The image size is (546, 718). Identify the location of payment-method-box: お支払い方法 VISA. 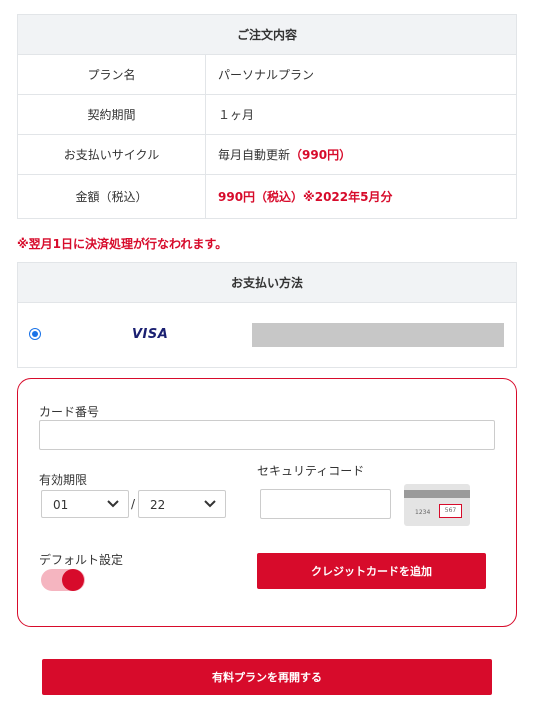
(267, 315).